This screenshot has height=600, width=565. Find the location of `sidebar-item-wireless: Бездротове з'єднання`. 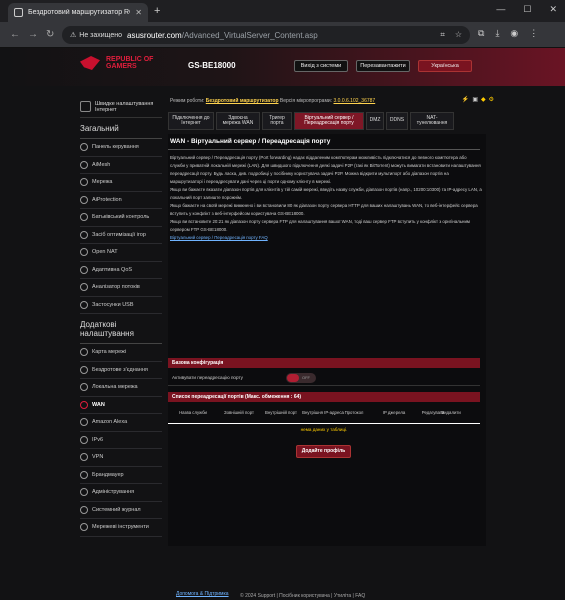

sidebar-item-wireless: Бездротове з'єднання is located at coordinates (121, 370).